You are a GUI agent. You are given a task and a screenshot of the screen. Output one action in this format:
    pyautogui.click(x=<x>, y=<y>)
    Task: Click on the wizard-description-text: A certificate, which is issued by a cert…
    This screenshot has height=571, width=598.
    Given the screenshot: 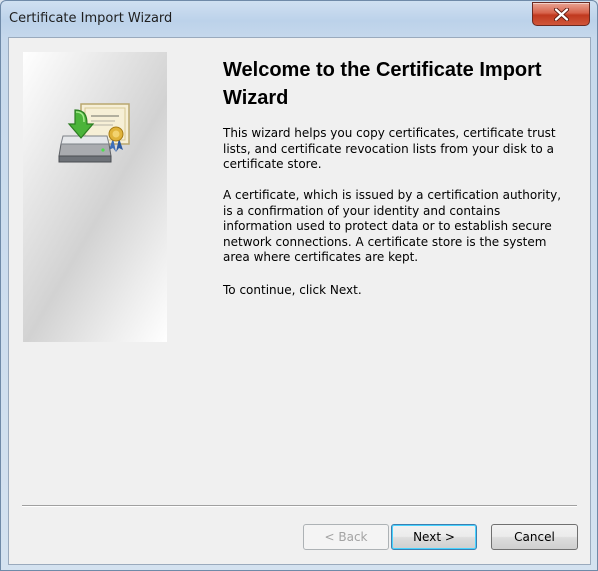 What is the action you would take?
    pyautogui.click(x=392, y=226)
    